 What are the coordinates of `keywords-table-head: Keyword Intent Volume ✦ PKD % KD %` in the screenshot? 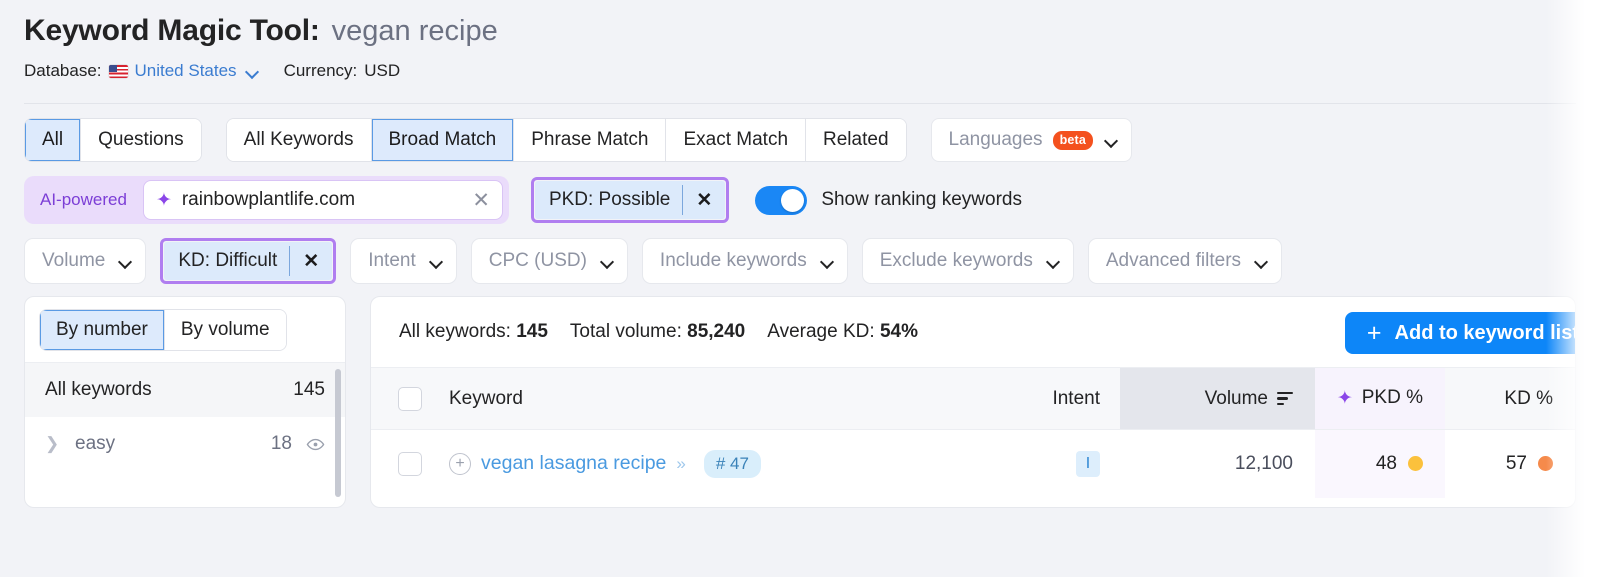 It's located at (973, 398).